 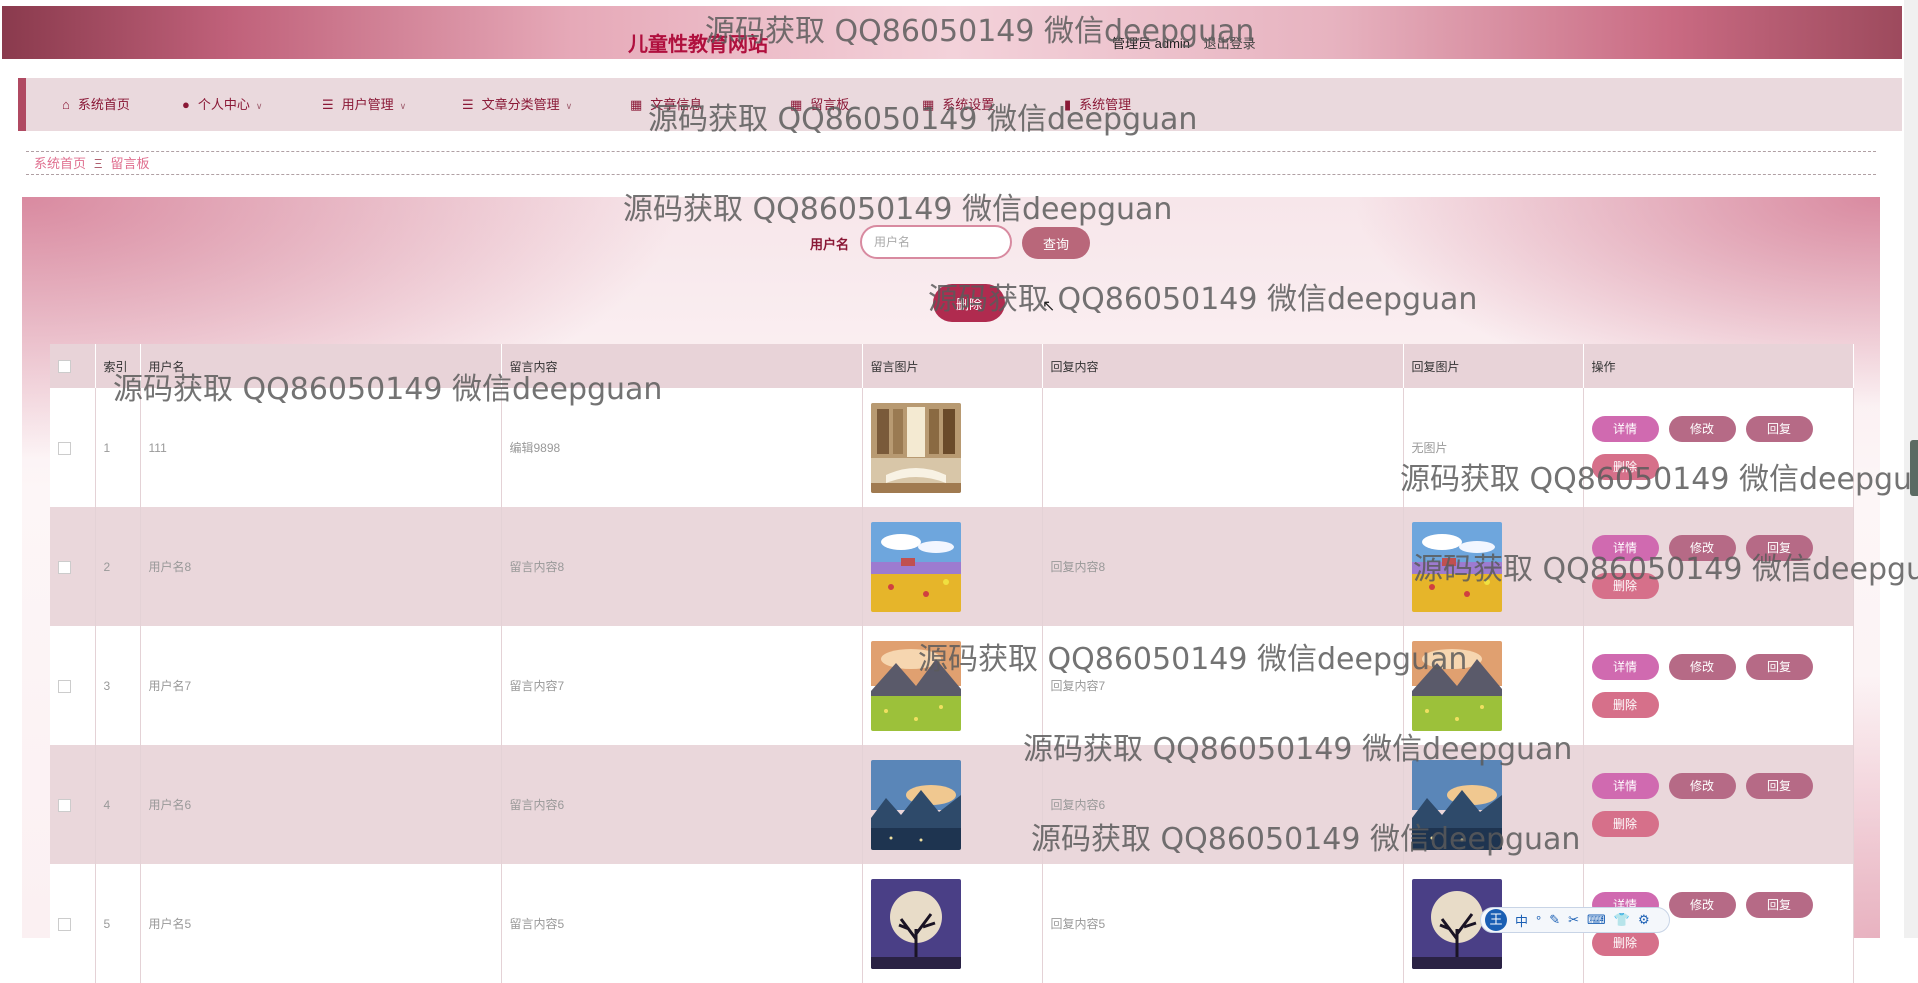 What do you see at coordinates (64, 367) in the screenshot?
I see `select-all-checkbox` at bounding box center [64, 367].